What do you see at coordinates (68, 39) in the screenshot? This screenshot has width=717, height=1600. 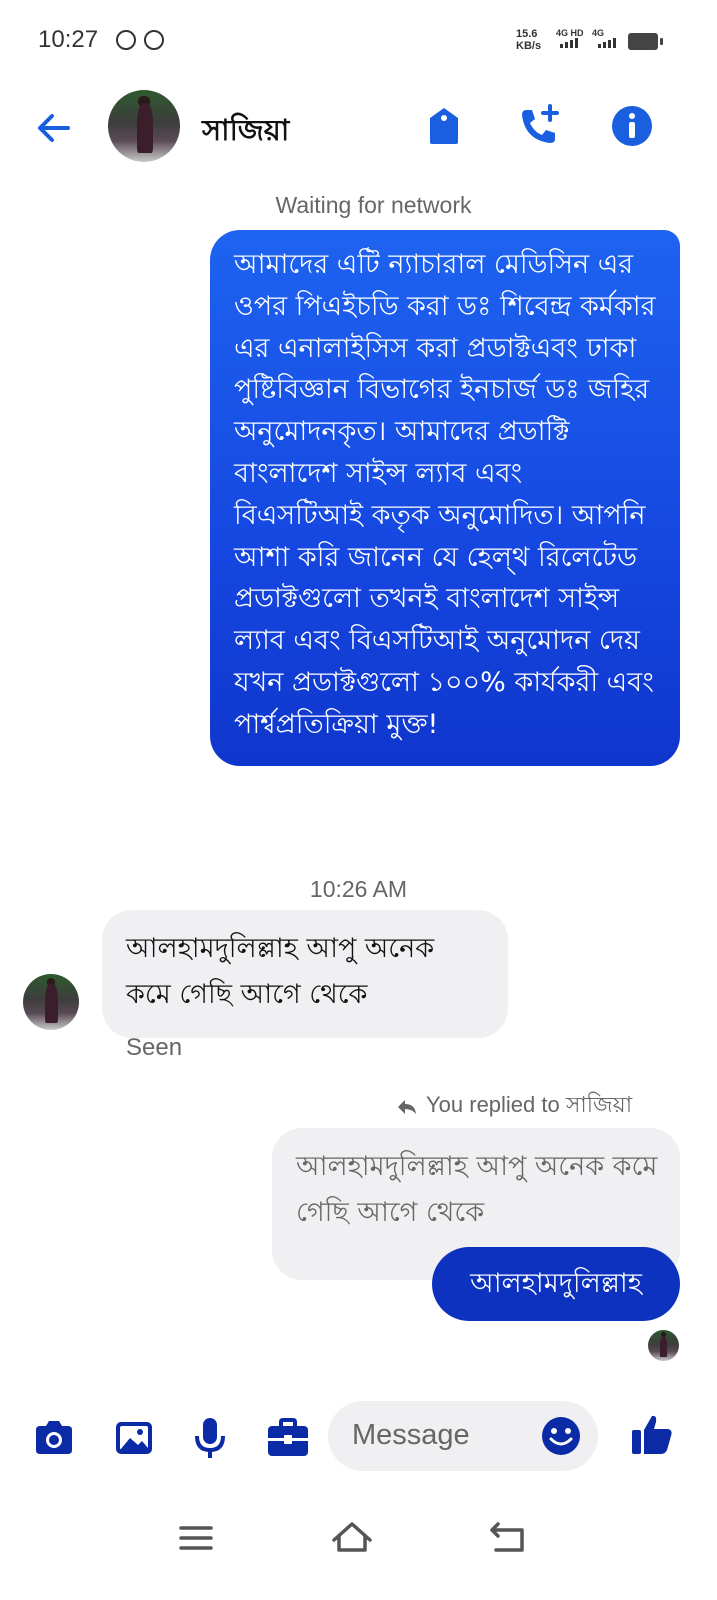 I see `status-time: 10:27` at bounding box center [68, 39].